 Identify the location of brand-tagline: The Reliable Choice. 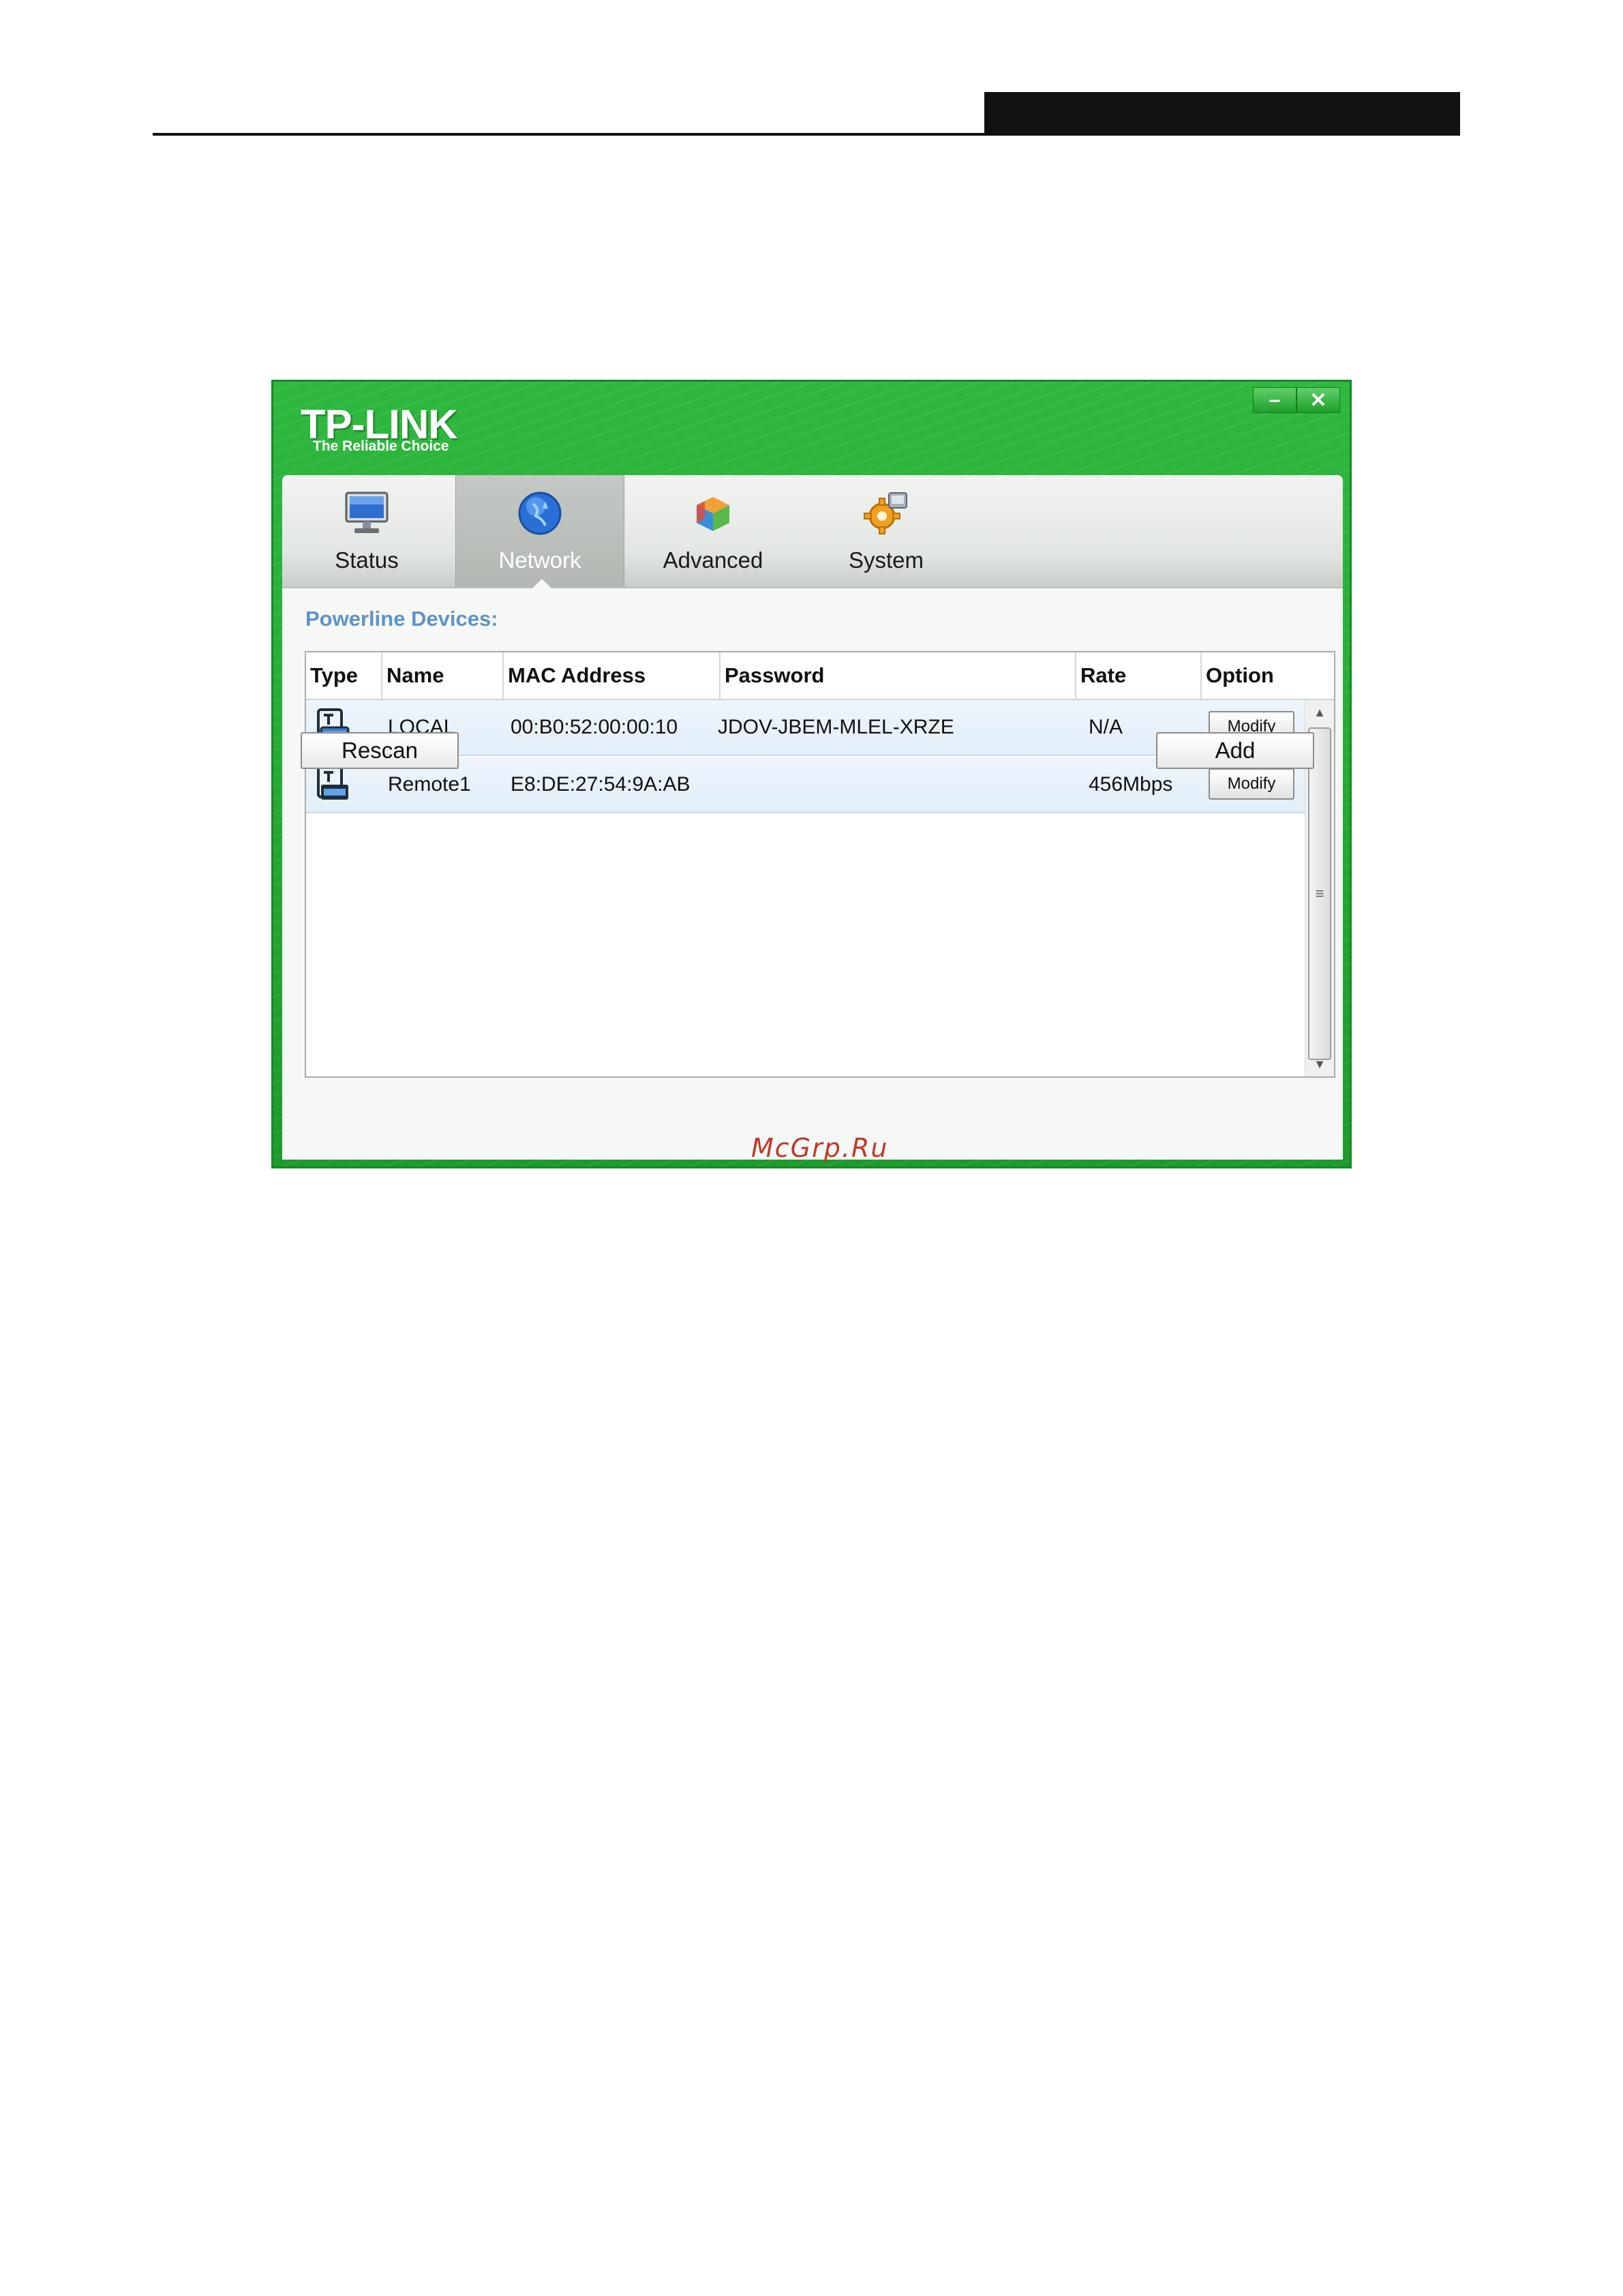
(381, 446).